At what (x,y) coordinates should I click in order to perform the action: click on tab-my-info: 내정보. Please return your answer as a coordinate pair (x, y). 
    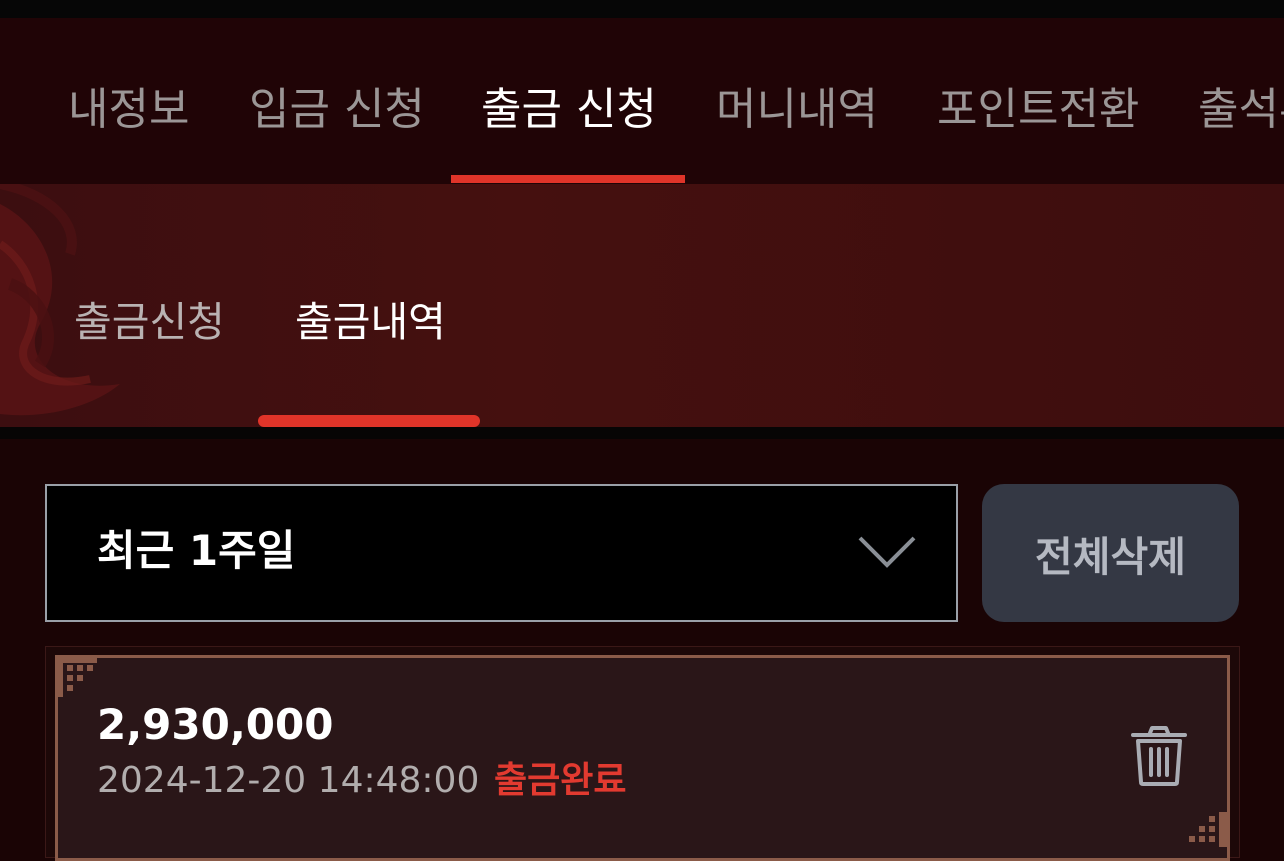
    Looking at the image, I should click on (128, 110).